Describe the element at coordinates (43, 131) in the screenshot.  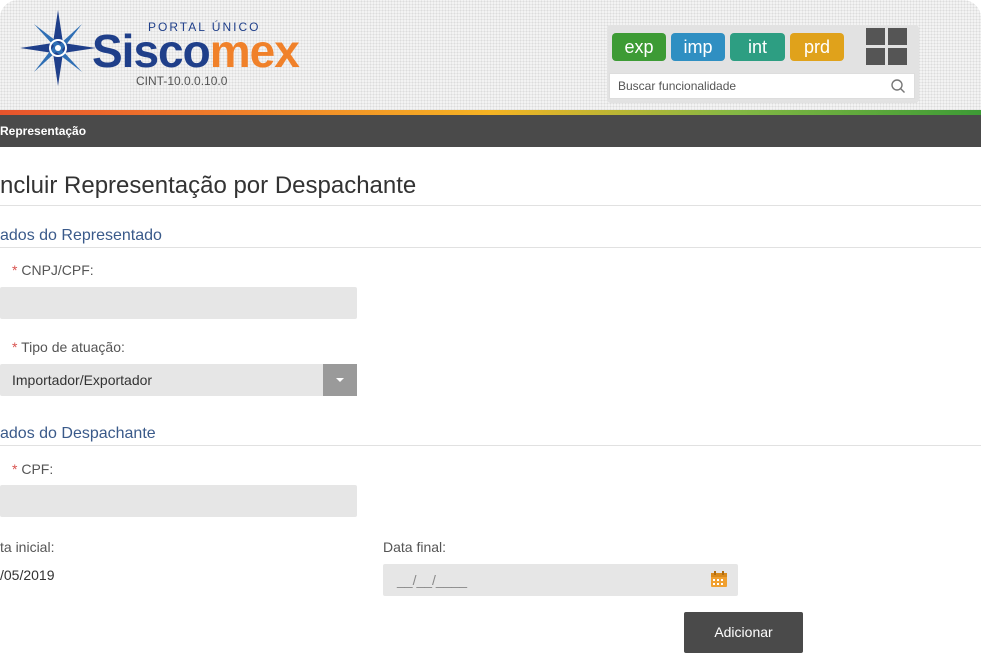
I see `breadcrumb: Representação` at that location.